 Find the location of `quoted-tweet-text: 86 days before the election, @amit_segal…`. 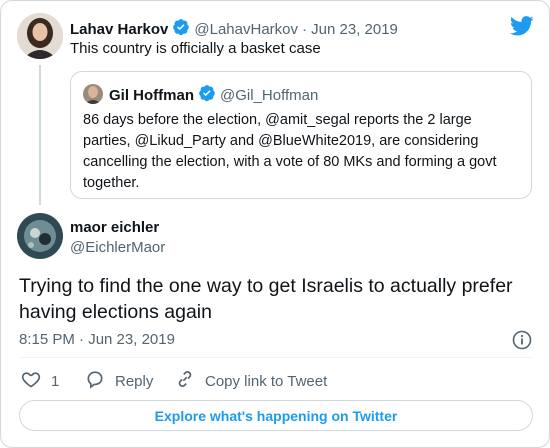

quoted-tweet-text: 86 days before the election, @amit_segal… is located at coordinates (290, 151).